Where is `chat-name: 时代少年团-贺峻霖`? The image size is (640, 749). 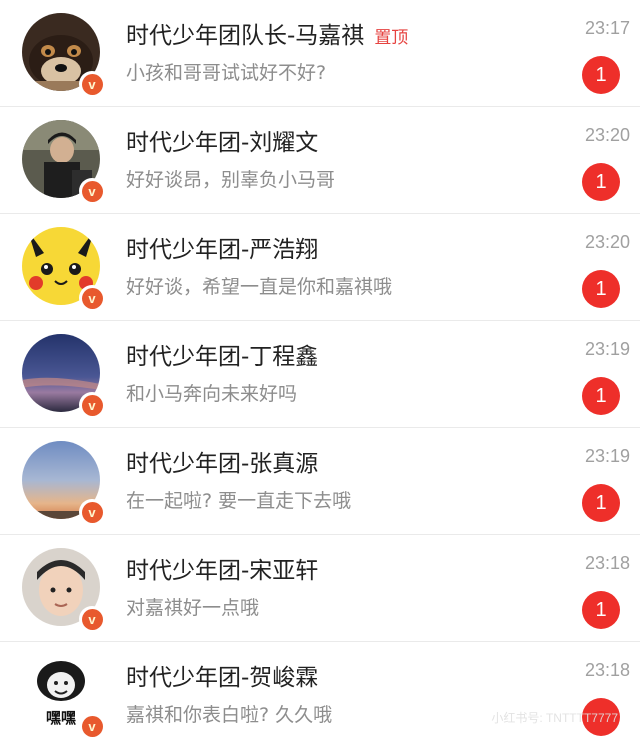 chat-name: 时代少年团-贺峻霖 is located at coordinates (222, 678).